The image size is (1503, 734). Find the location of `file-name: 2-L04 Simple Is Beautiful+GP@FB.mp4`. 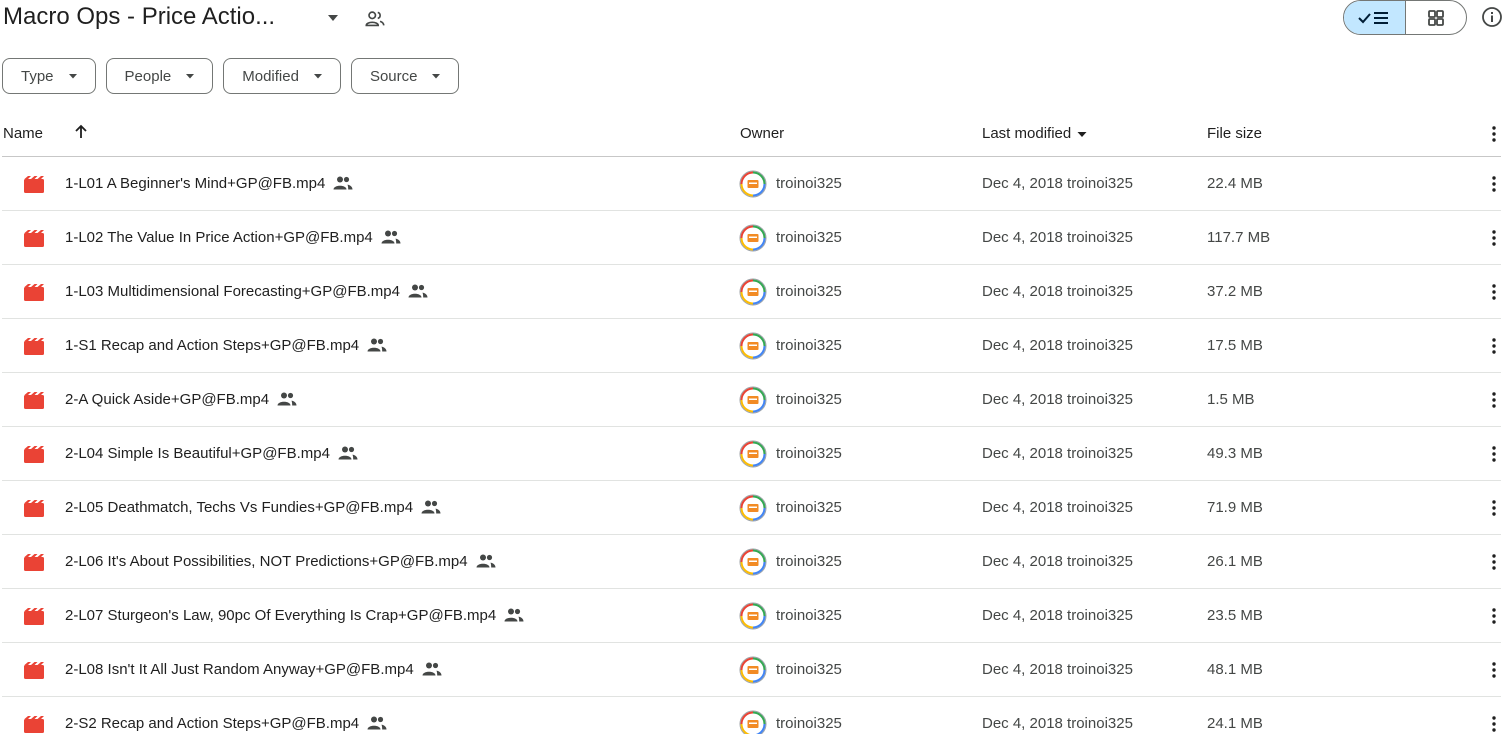

file-name: 2-L04 Simple Is Beautiful+GP@FB.mp4 is located at coordinates (211, 453).